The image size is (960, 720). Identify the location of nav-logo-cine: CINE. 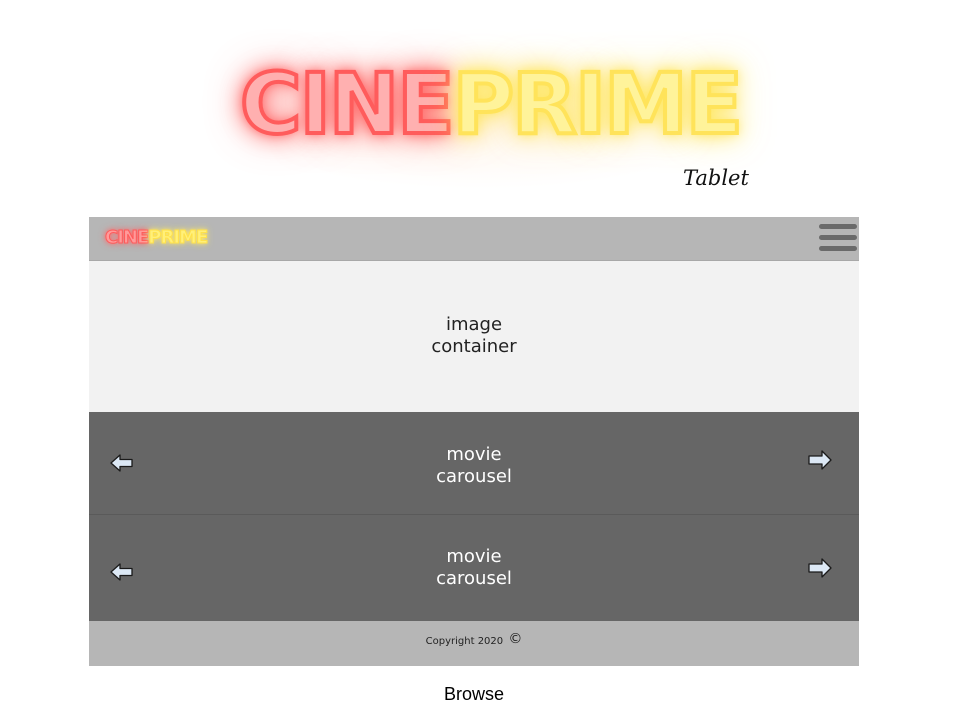
(126, 237).